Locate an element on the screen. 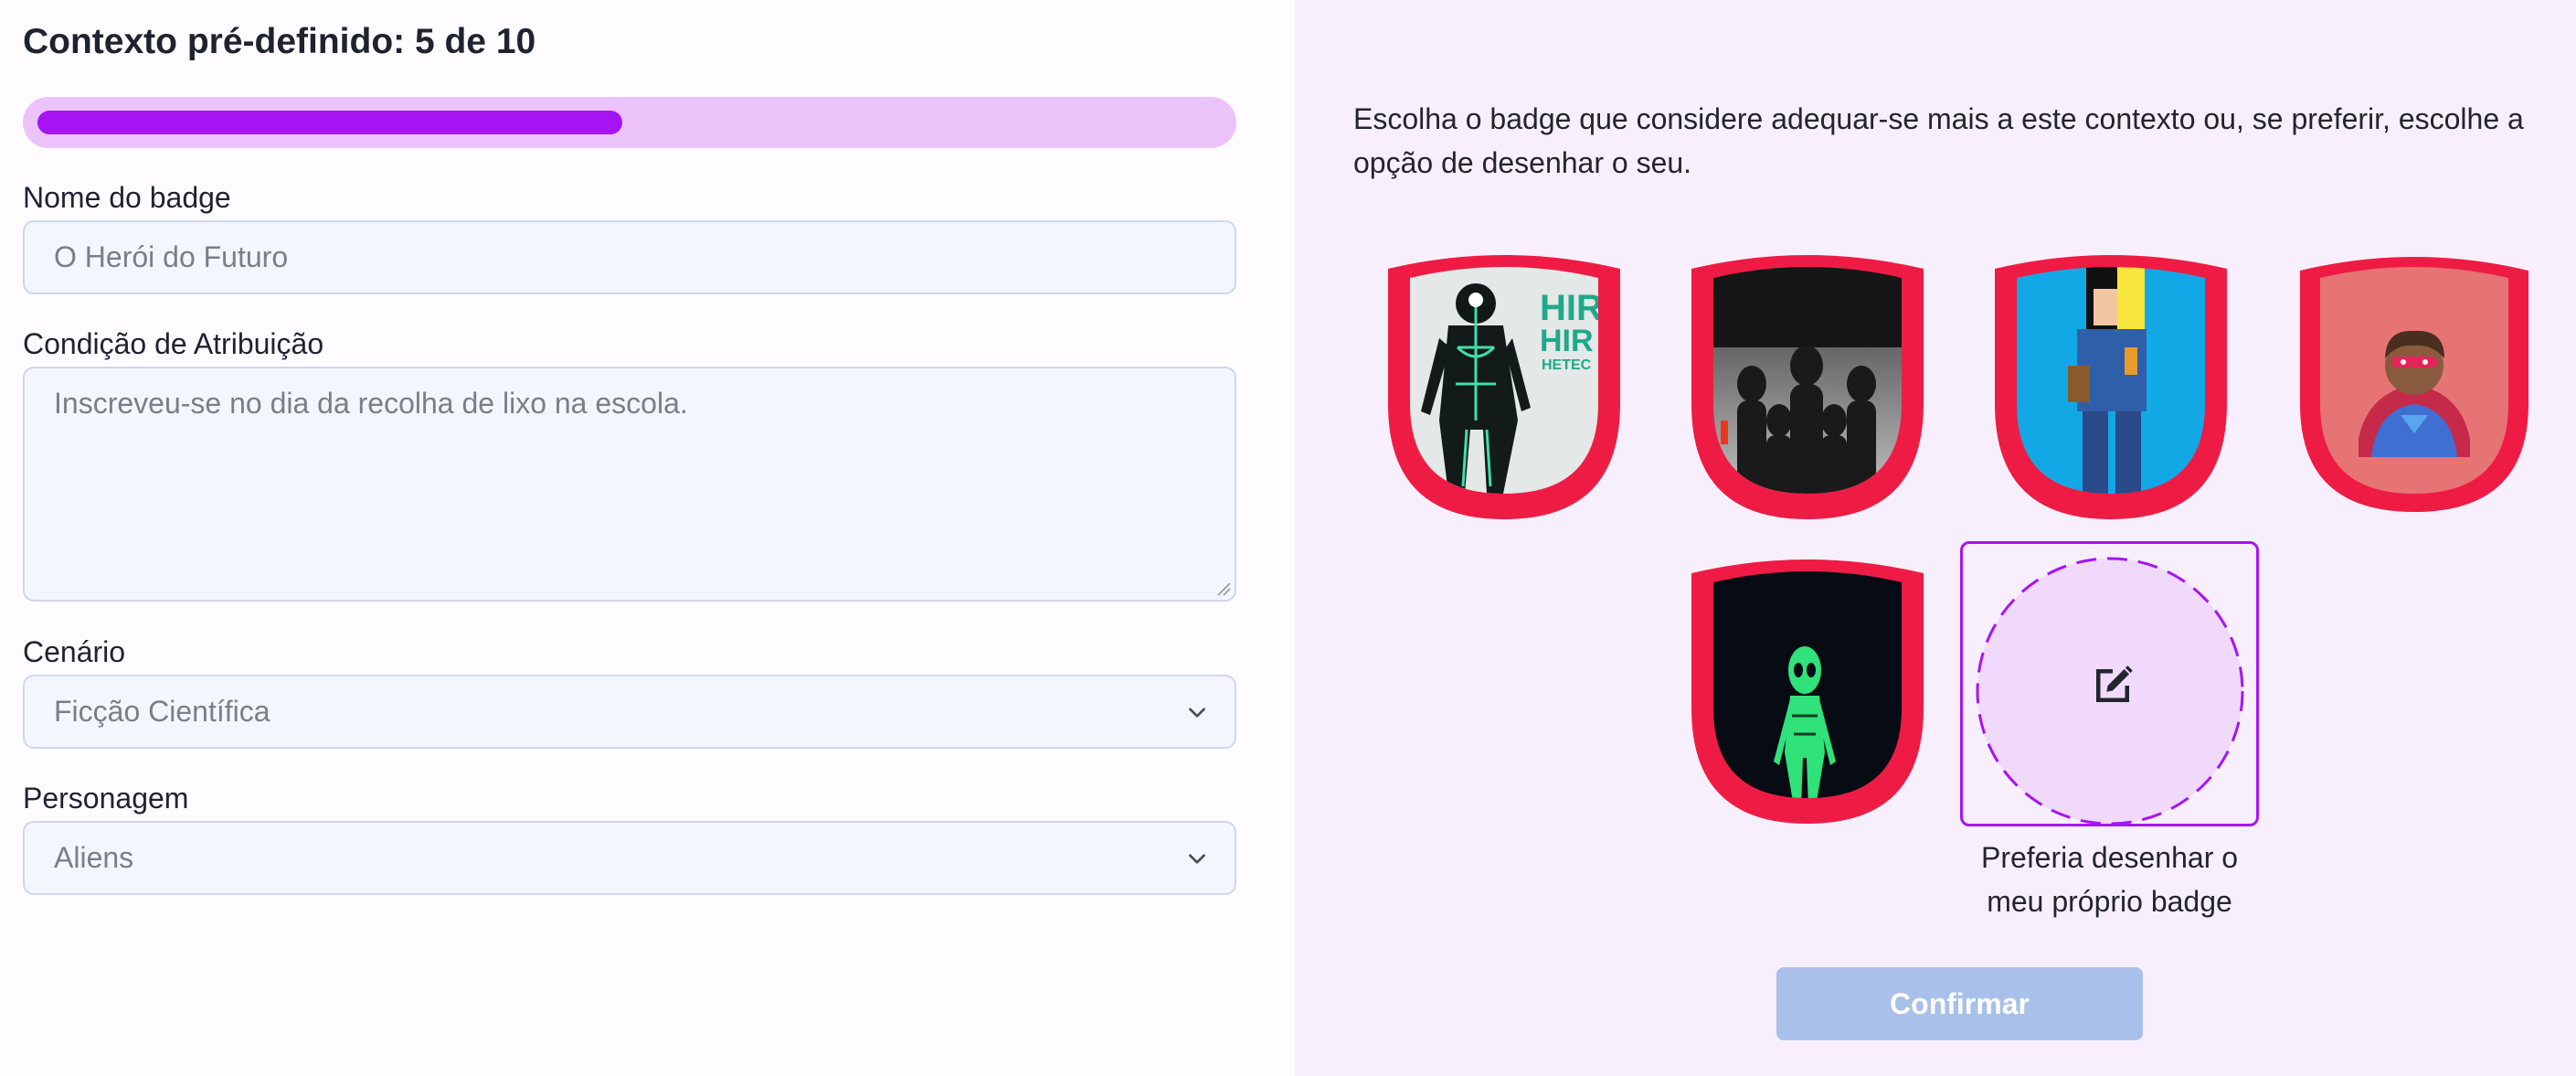  character-selected-value: Aliens is located at coordinates (94, 857).